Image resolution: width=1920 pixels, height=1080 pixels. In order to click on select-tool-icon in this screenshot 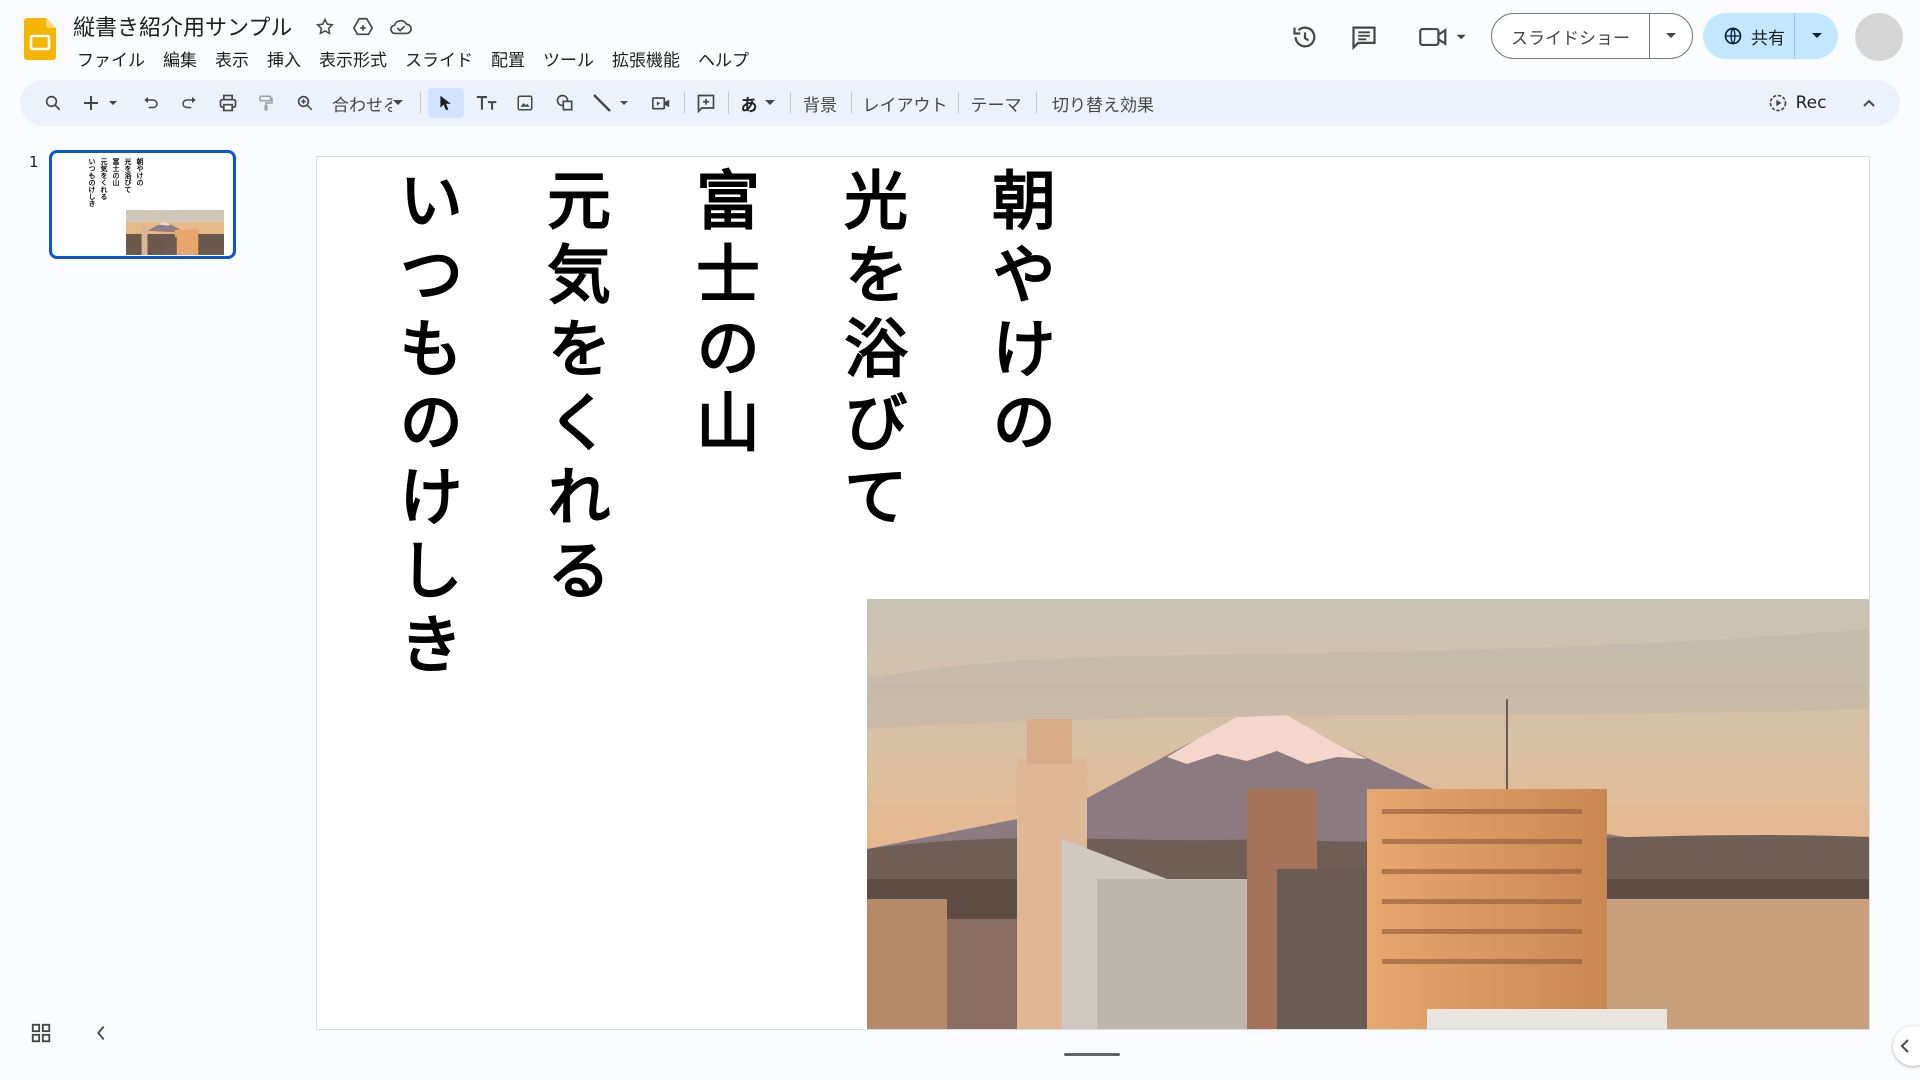, I will do `click(446, 103)`.